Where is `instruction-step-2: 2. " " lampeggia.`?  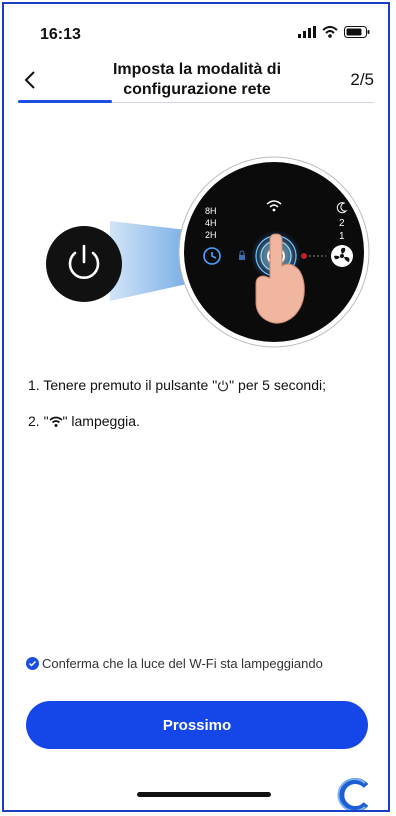 instruction-step-2: 2. " " lampeggia. is located at coordinates (203, 421).